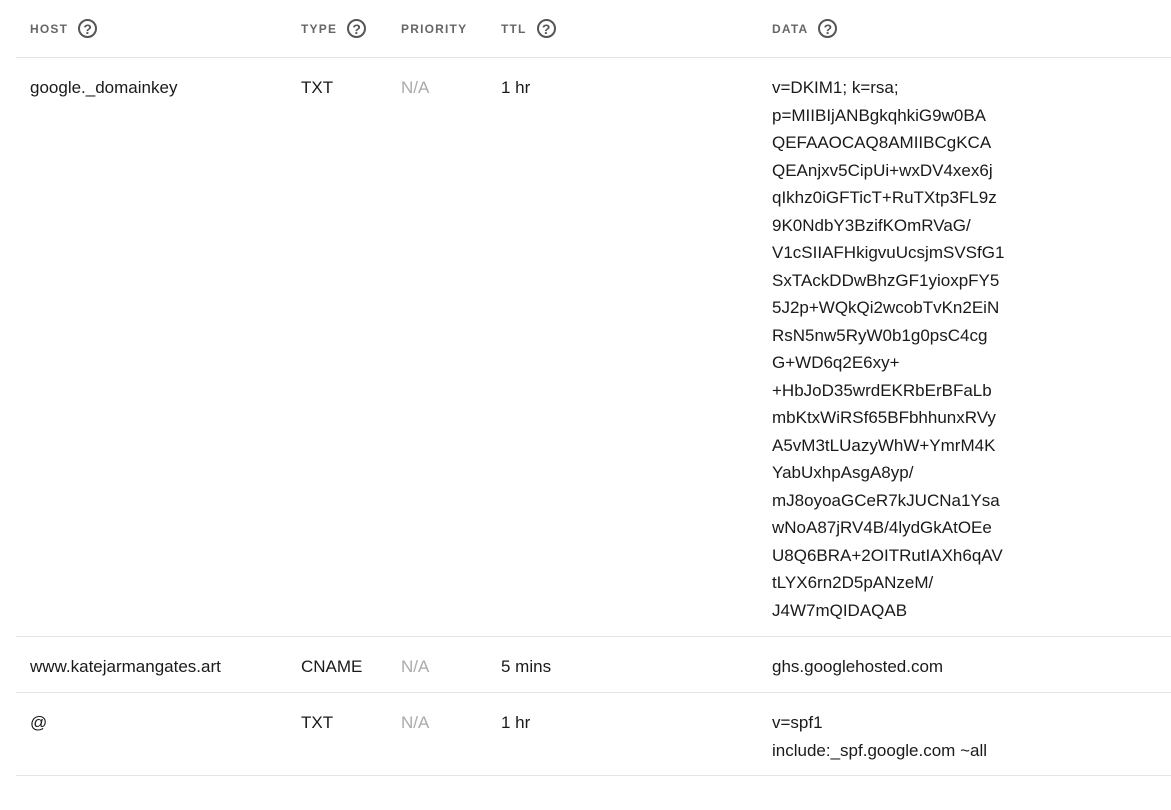 This screenshot has height=810, width=1171. What do you see at coordinates (879, 750) in the screenshot?
I see `data-line: include:_spf.google.com ~all` at bounding box center [879, 750].